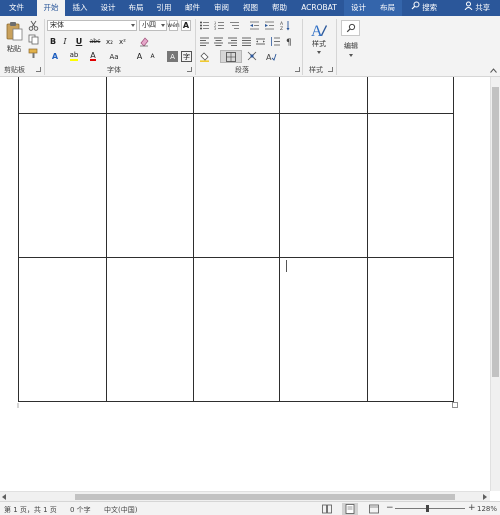 The image size is (500, 515). I want to click on text-effects-button: A, so click(55, 56).